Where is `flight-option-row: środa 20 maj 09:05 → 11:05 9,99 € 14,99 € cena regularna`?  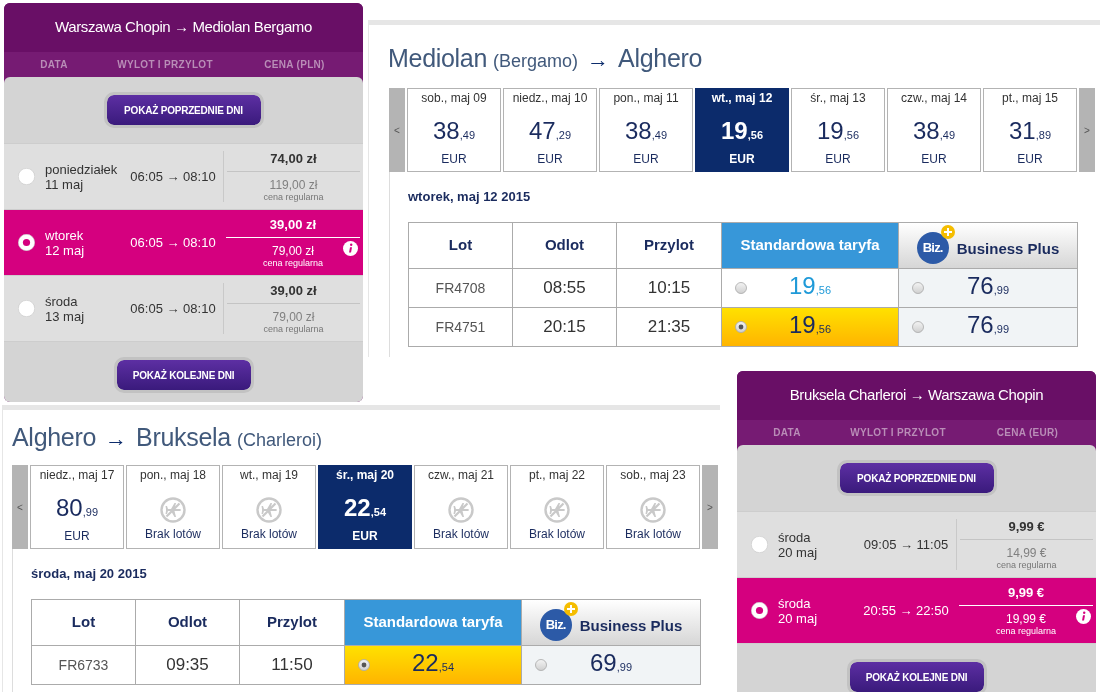
flight-option-row: środa 20 maj 09:05 → 11:05 9,99 € 14,99 € cena regularna is located at coordinates (916, 544).